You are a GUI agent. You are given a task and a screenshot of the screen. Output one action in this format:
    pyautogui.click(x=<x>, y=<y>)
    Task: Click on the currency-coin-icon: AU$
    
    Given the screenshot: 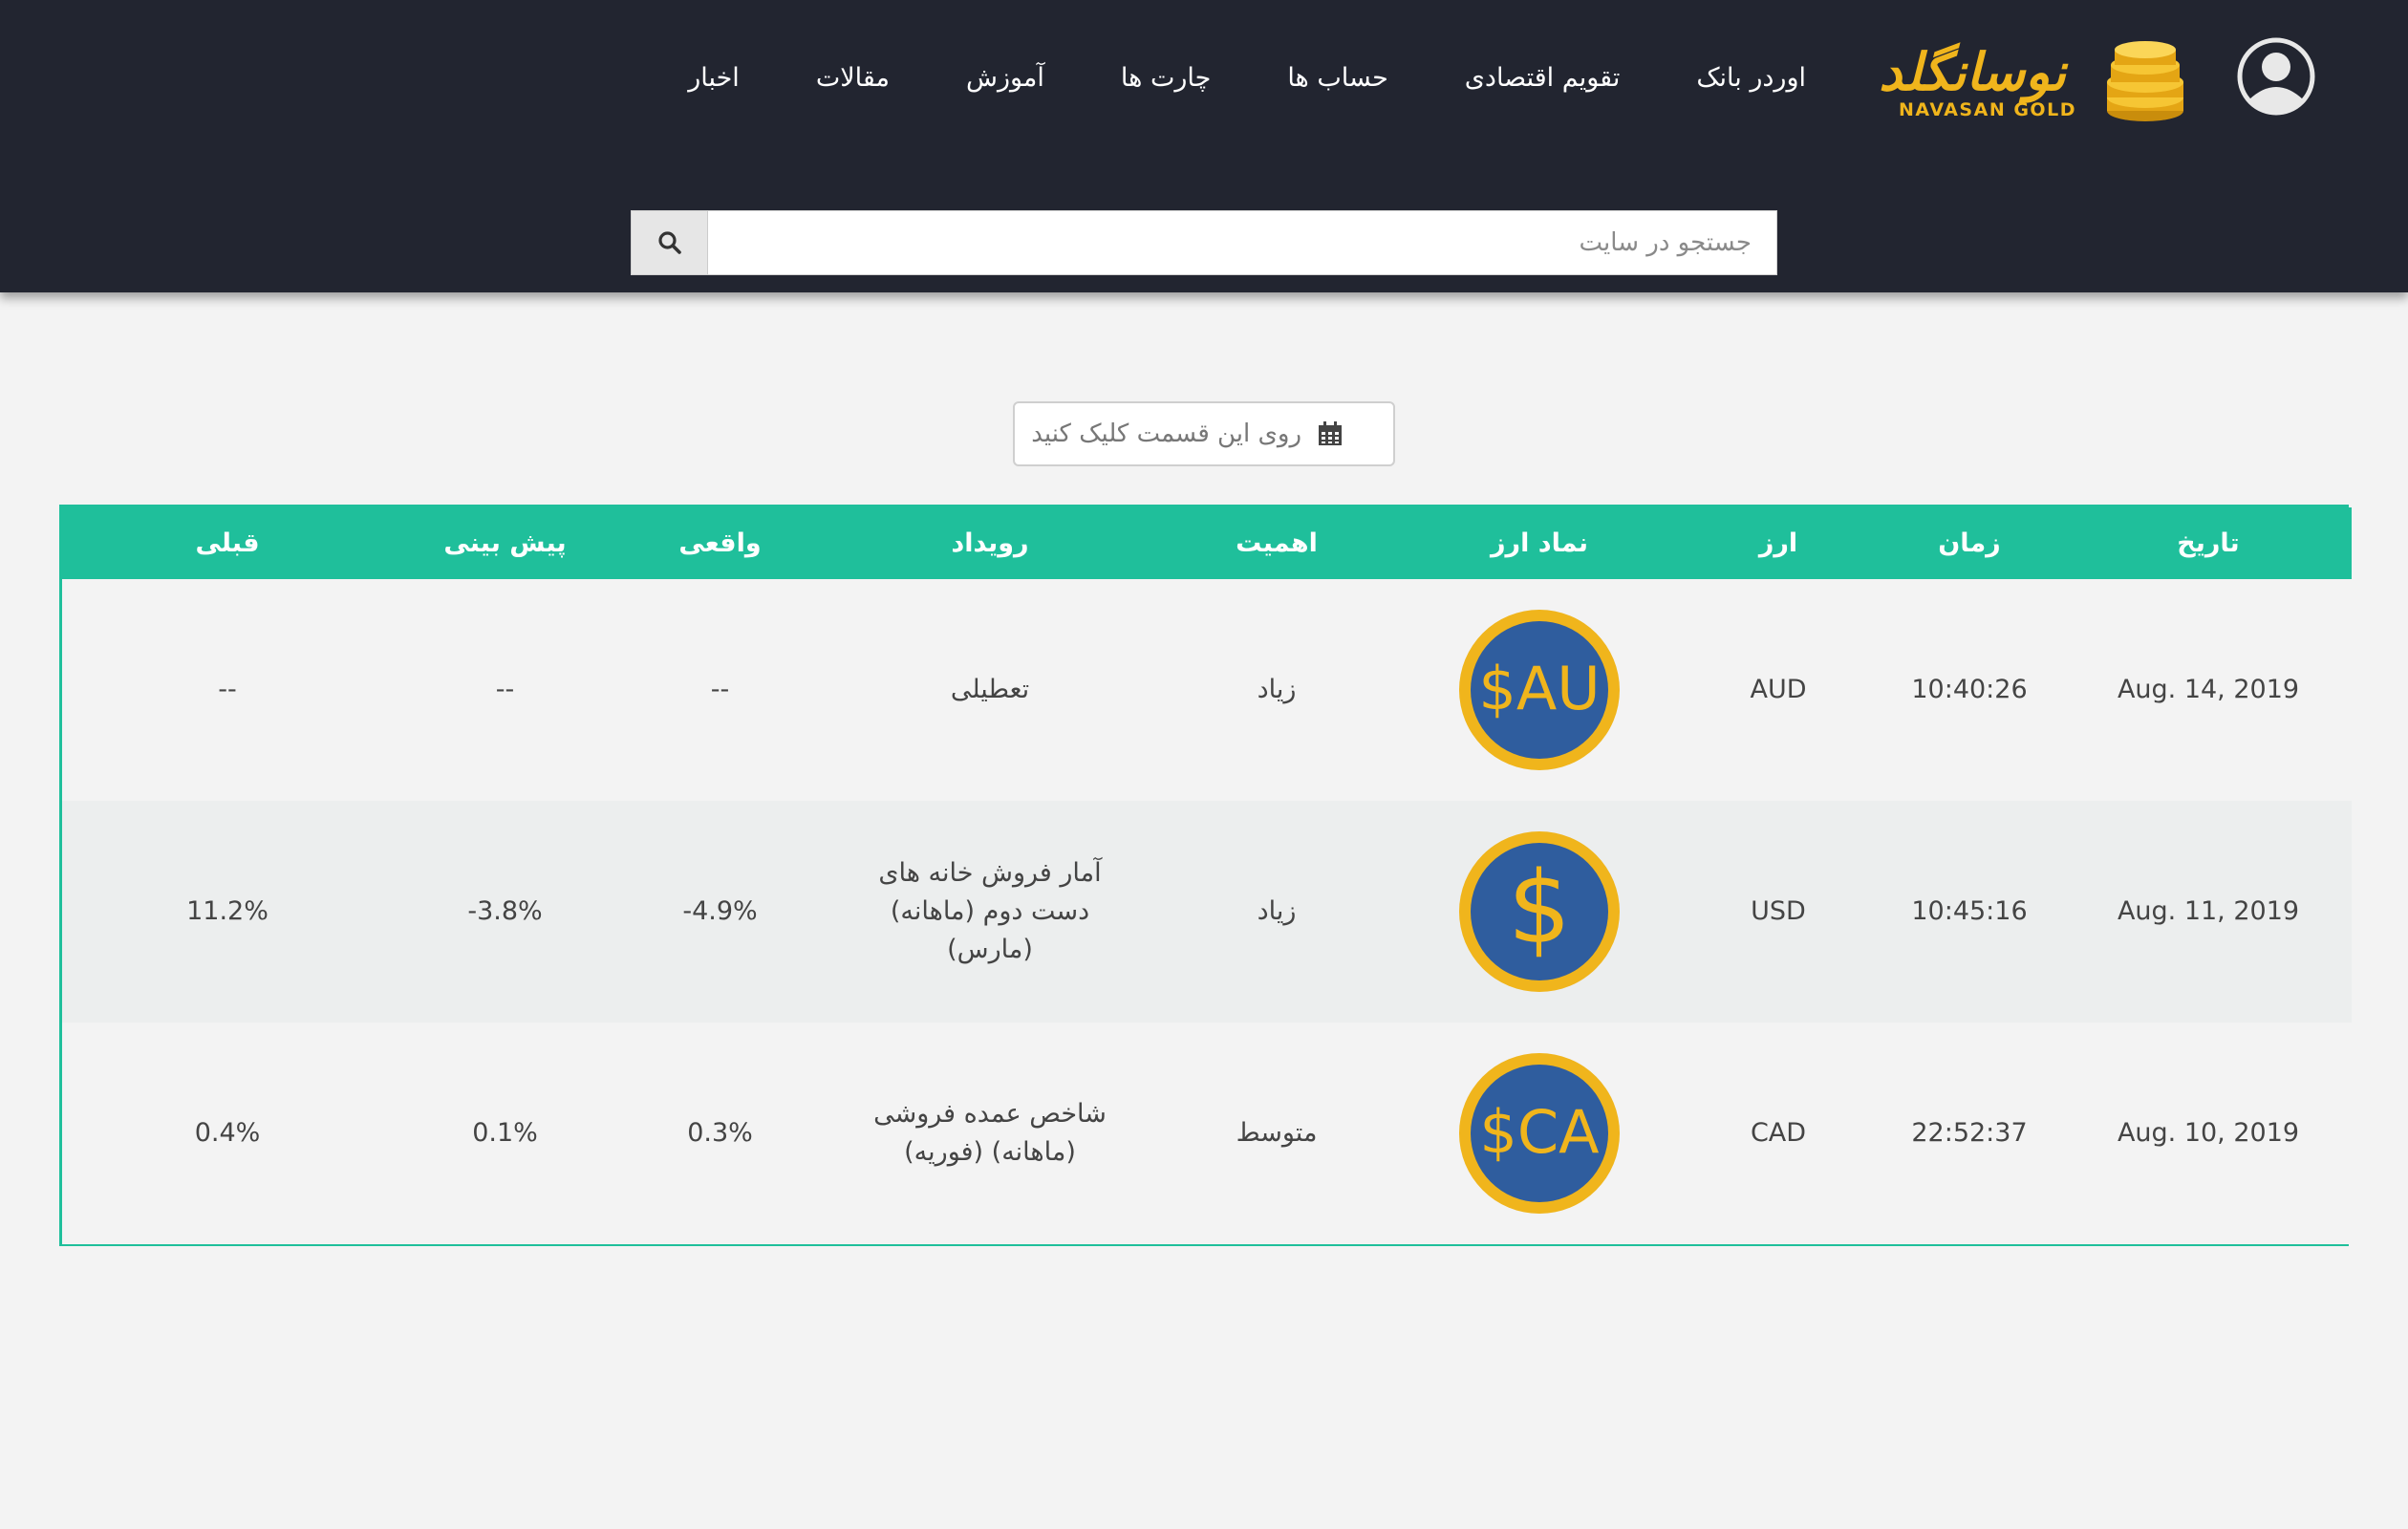 What is the action you would take?
    pyautogui.click(x=1540, y=690)
    